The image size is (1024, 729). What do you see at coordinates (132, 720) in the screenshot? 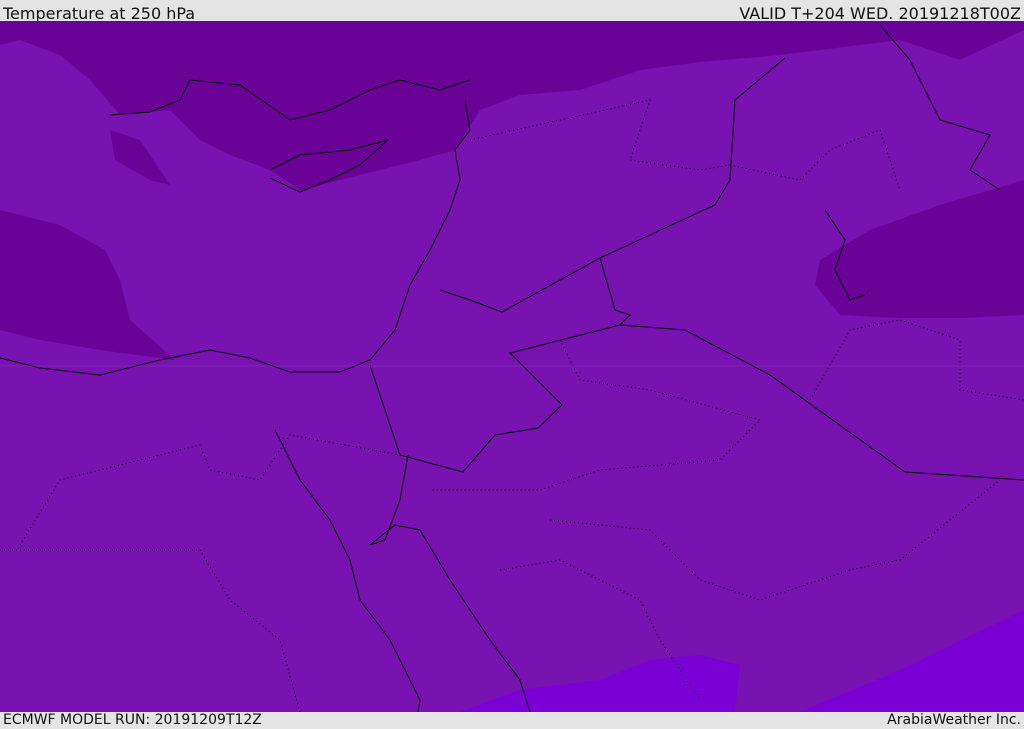
I see `model-run: ECMWF MODEL RUN: 20191209T12Z` at bounding box center [132, 720].